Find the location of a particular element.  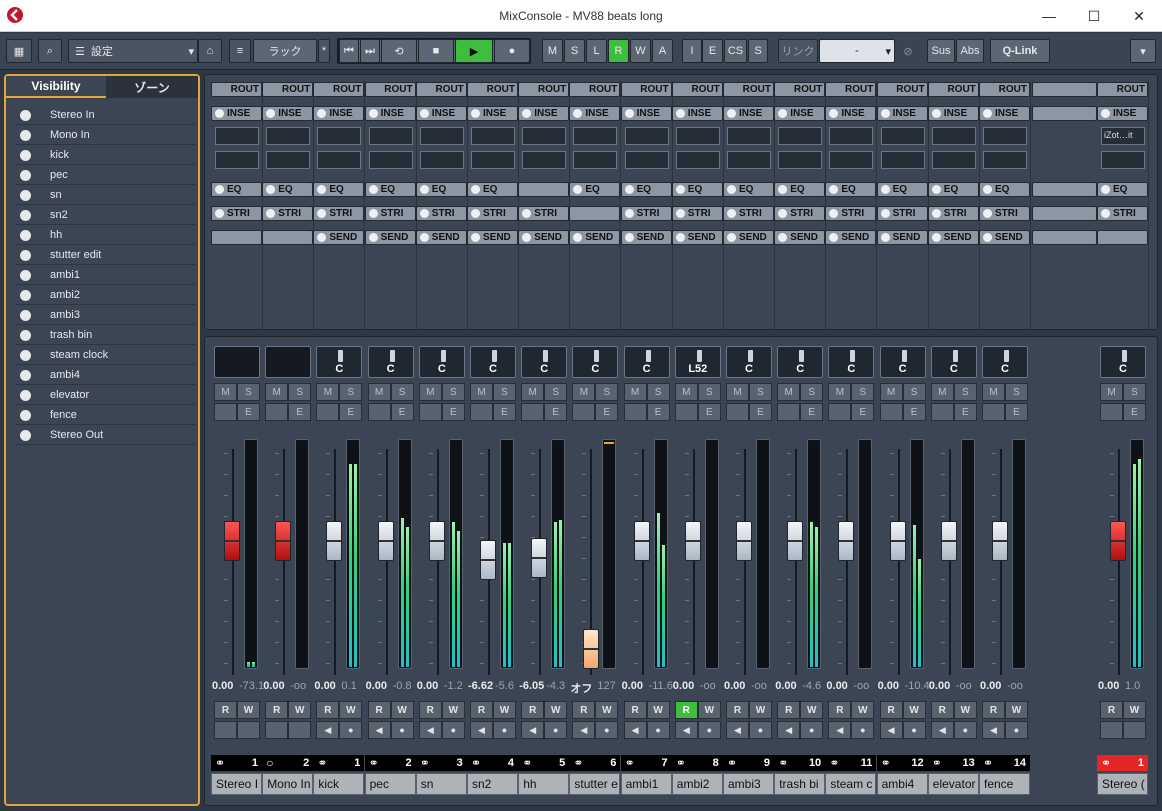

channel-name: elevator is located at coordinates (953, 784).